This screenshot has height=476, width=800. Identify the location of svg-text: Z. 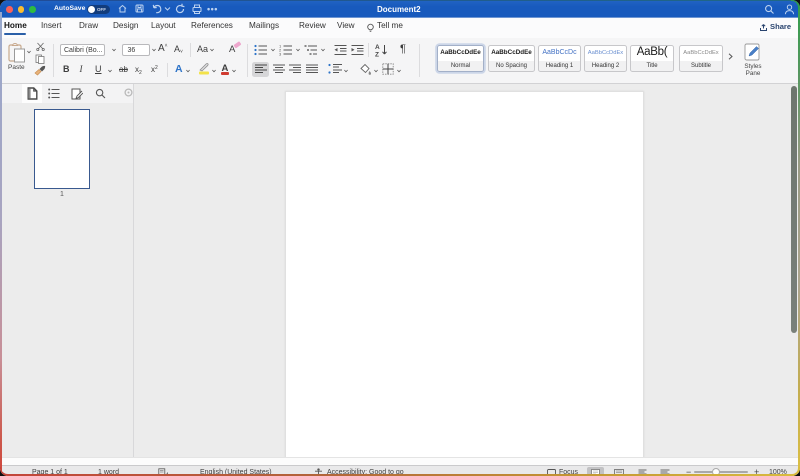
(377, 55).